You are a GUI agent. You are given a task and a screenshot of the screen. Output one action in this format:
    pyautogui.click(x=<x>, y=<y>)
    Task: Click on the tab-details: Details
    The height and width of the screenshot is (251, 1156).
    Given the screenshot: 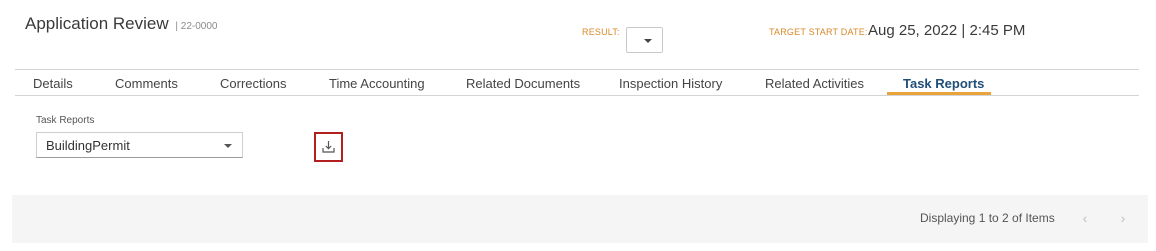 What is the action you would take?
    pyautogui.click(x=53, y=83)
    